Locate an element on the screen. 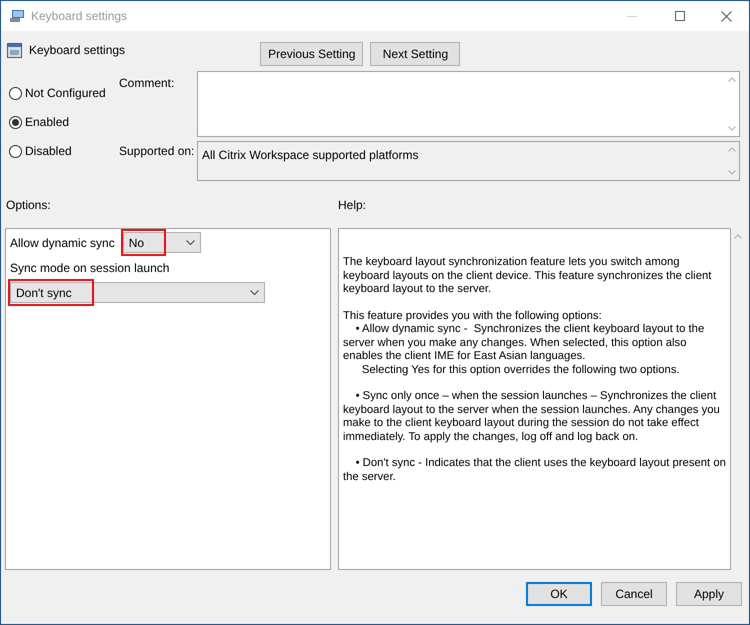 This screenshot has width=750, height=625. maximize-icon is located at coordinates (680, 16).